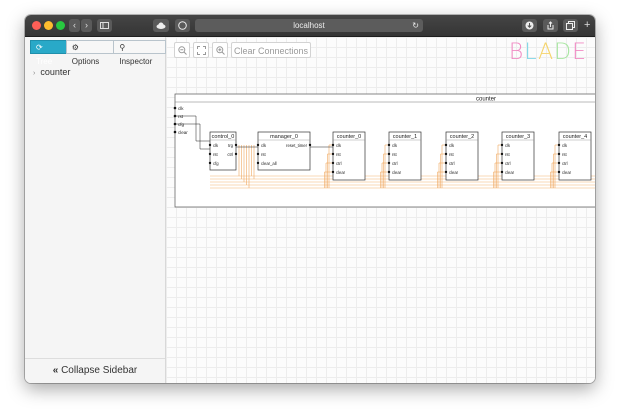  Describe the element at coordinates (139, 53) in the screenshot. I see `tab-inspector: ⚲ Inspector` at that location.